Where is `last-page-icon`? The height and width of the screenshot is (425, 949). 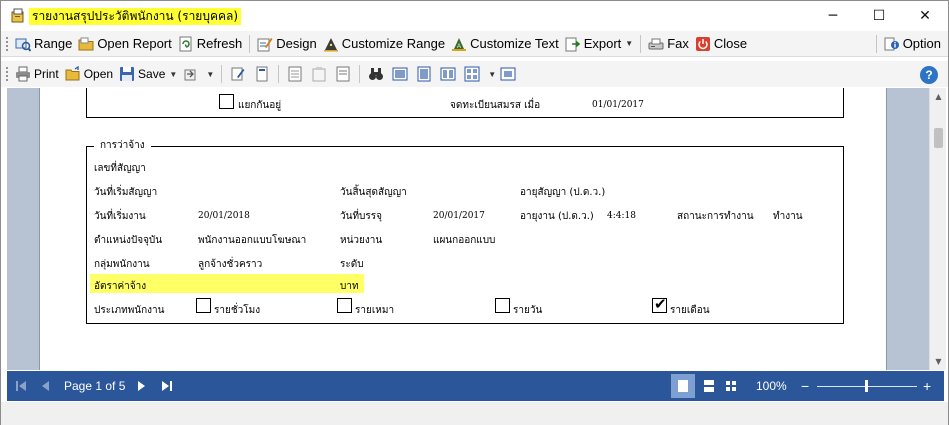 last-page-icon is located at coordinates (167, 386).